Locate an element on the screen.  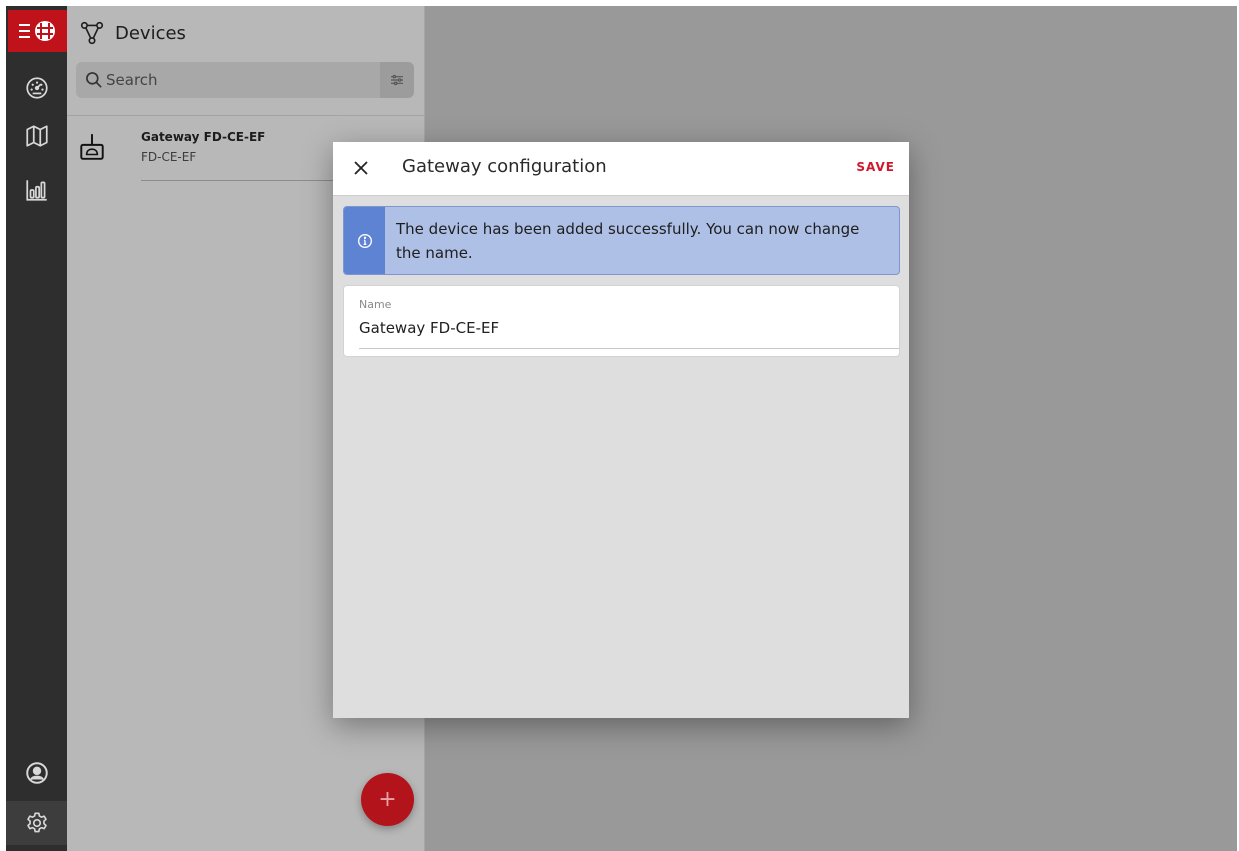
menu-logo-button is located at coordinates (38, 31).